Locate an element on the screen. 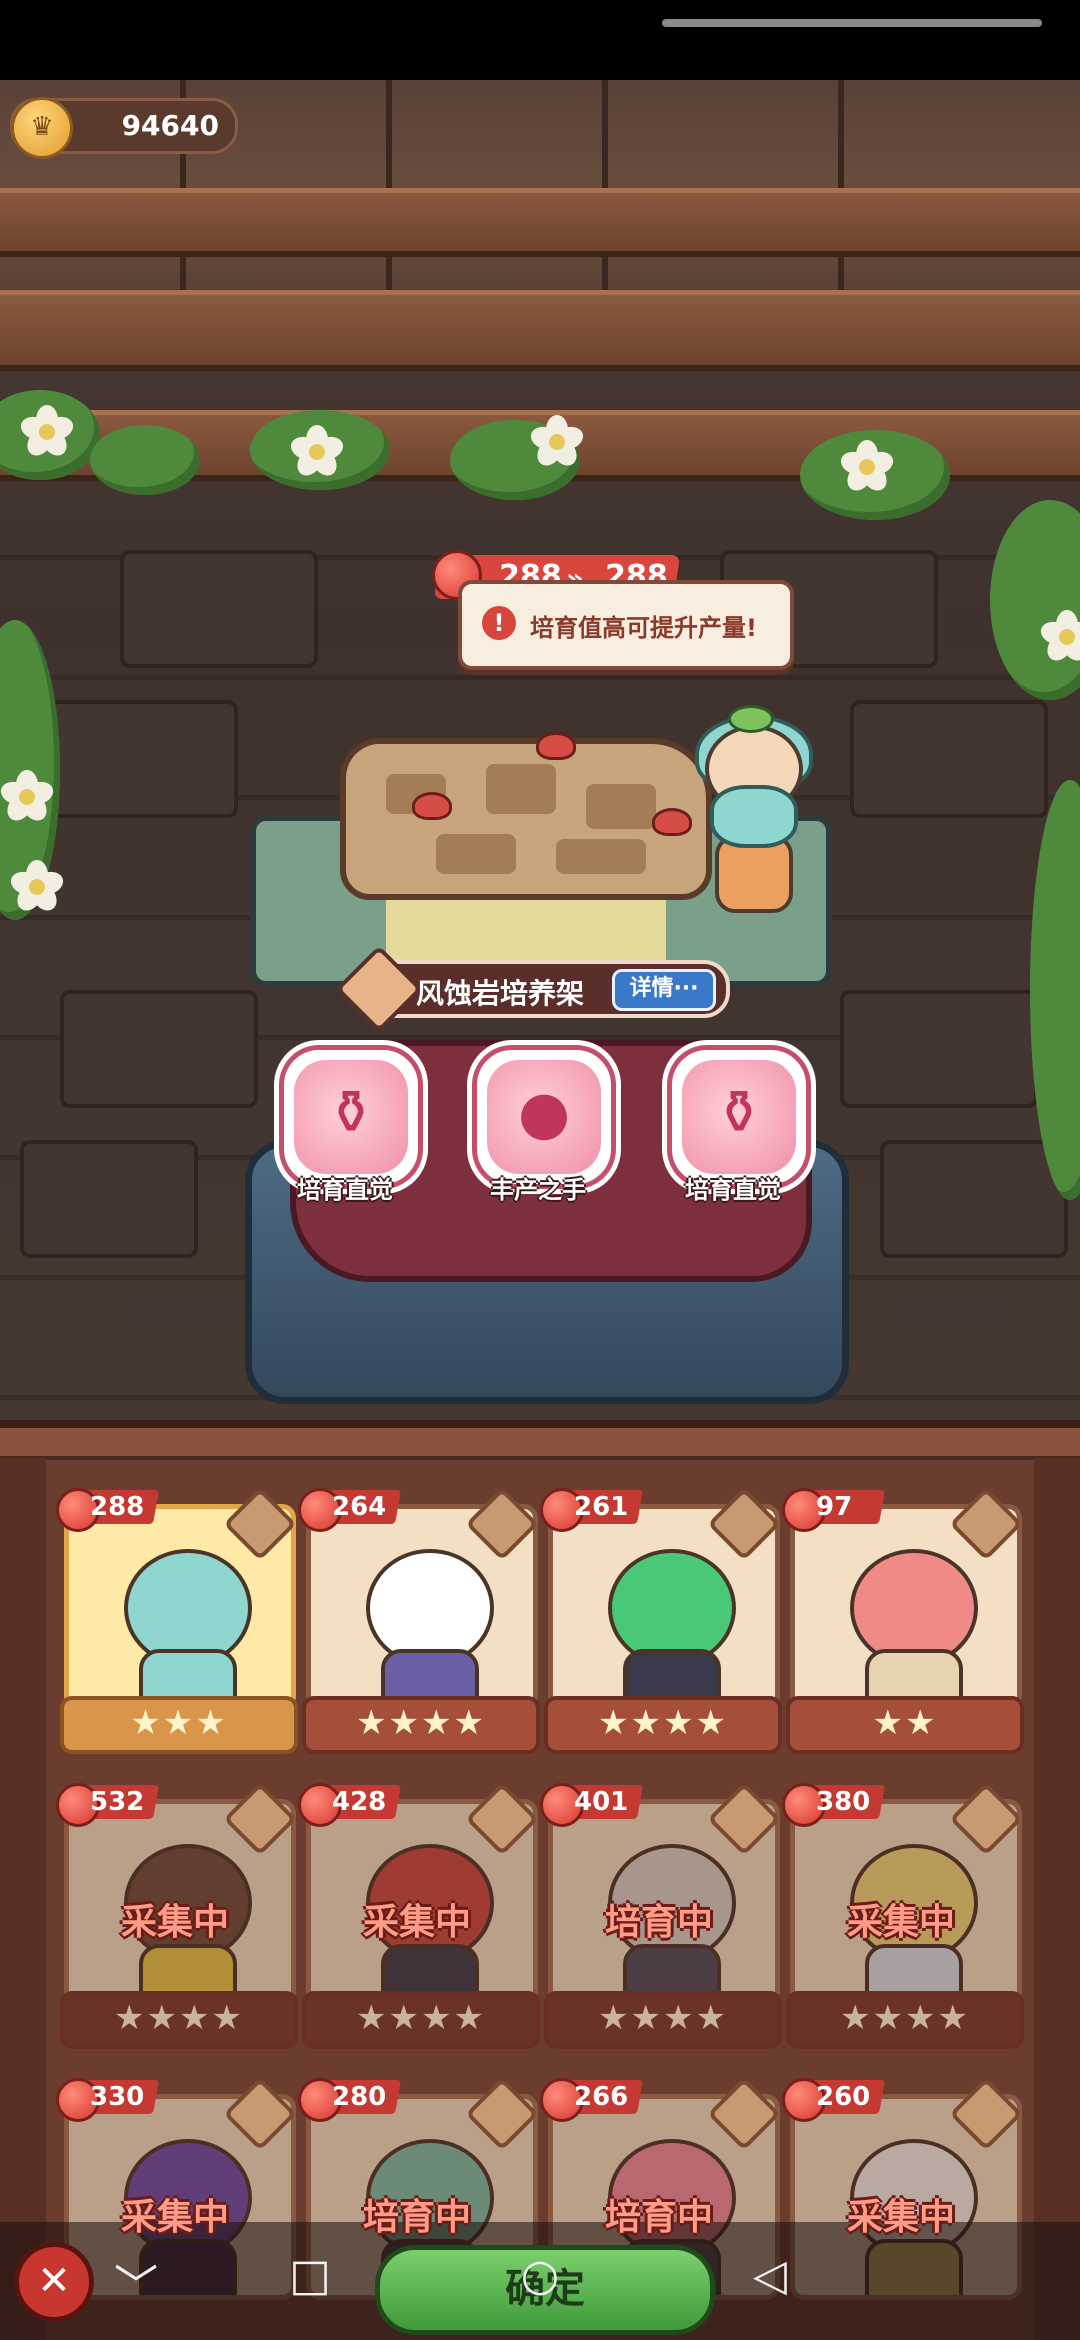  character-card: 532 采集中 ★★★★ is located at coordinates (177, 1922).